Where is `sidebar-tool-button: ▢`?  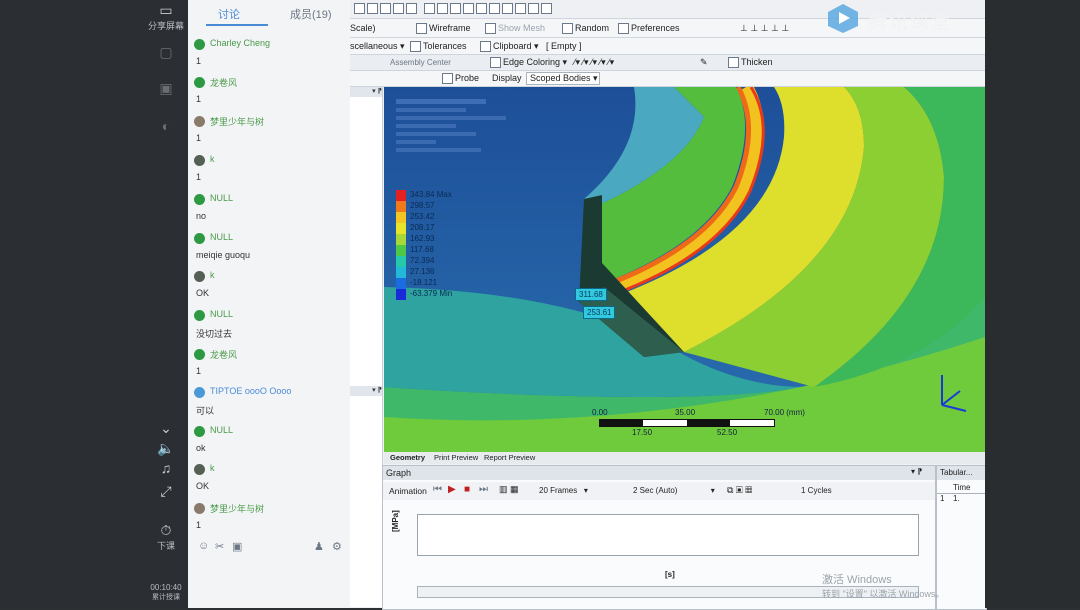 sidebar-tool-button: ▢ is located at coordinates (166, 52).